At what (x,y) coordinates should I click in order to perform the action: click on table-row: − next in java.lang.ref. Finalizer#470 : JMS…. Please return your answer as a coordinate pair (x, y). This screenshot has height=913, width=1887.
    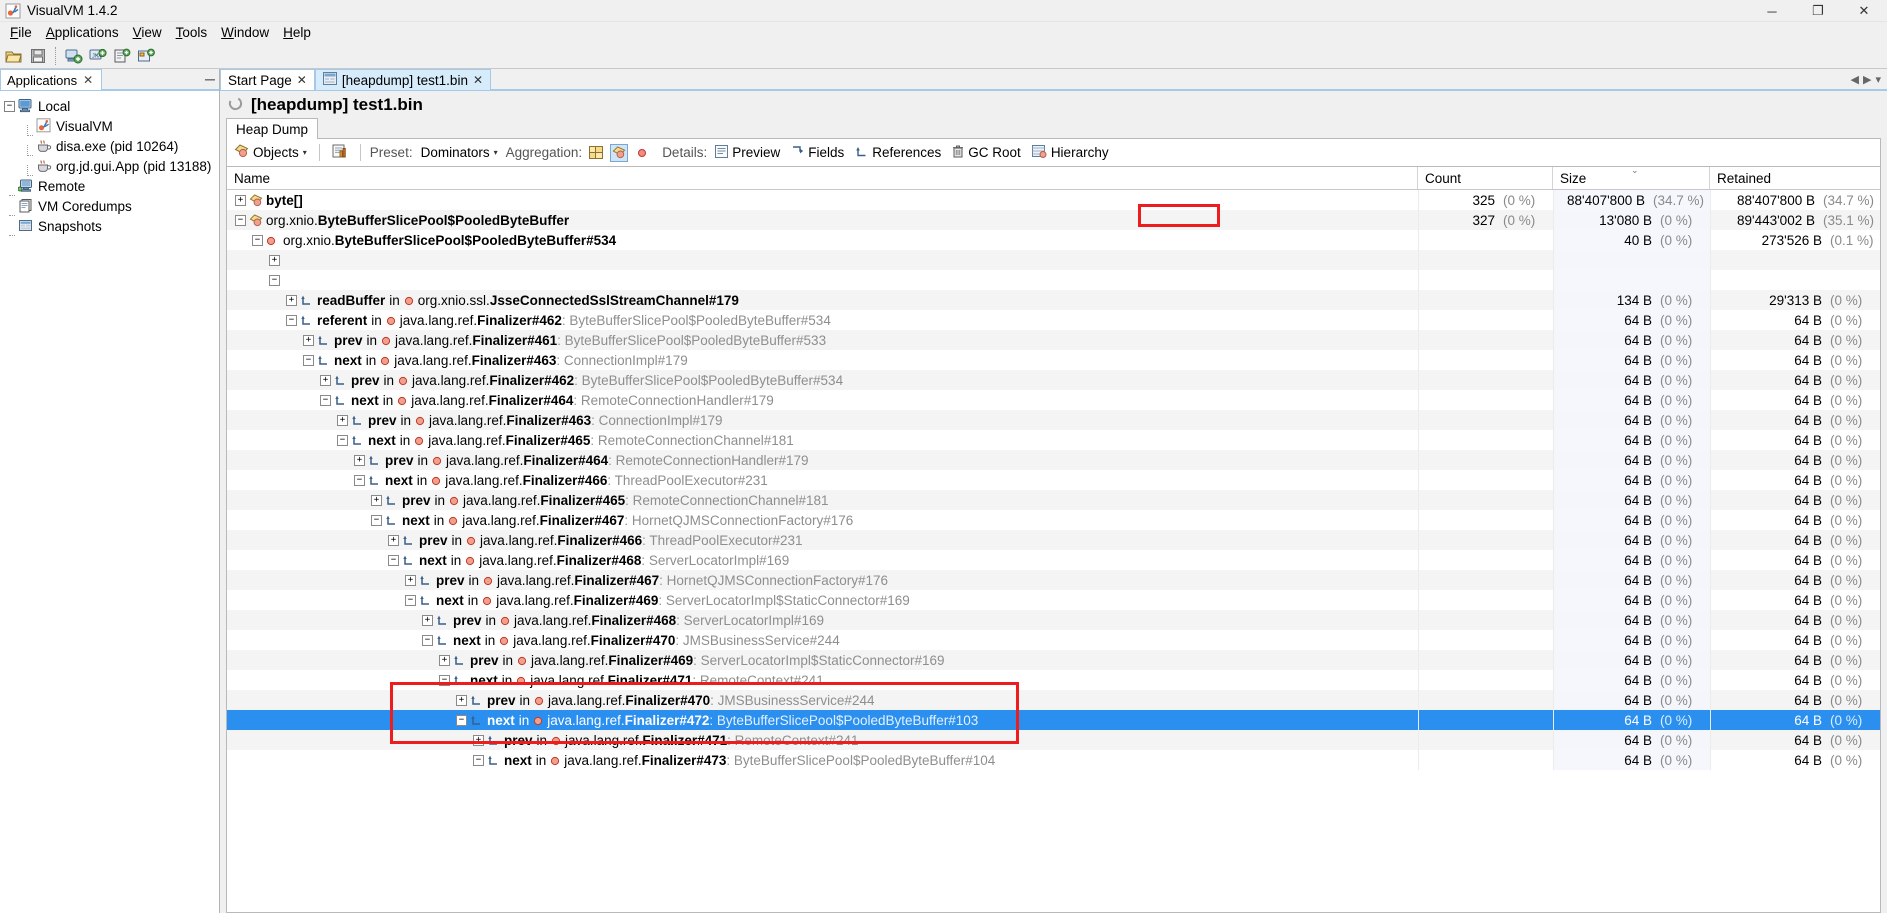
    Looking at the image, I should click on (1053, 640).